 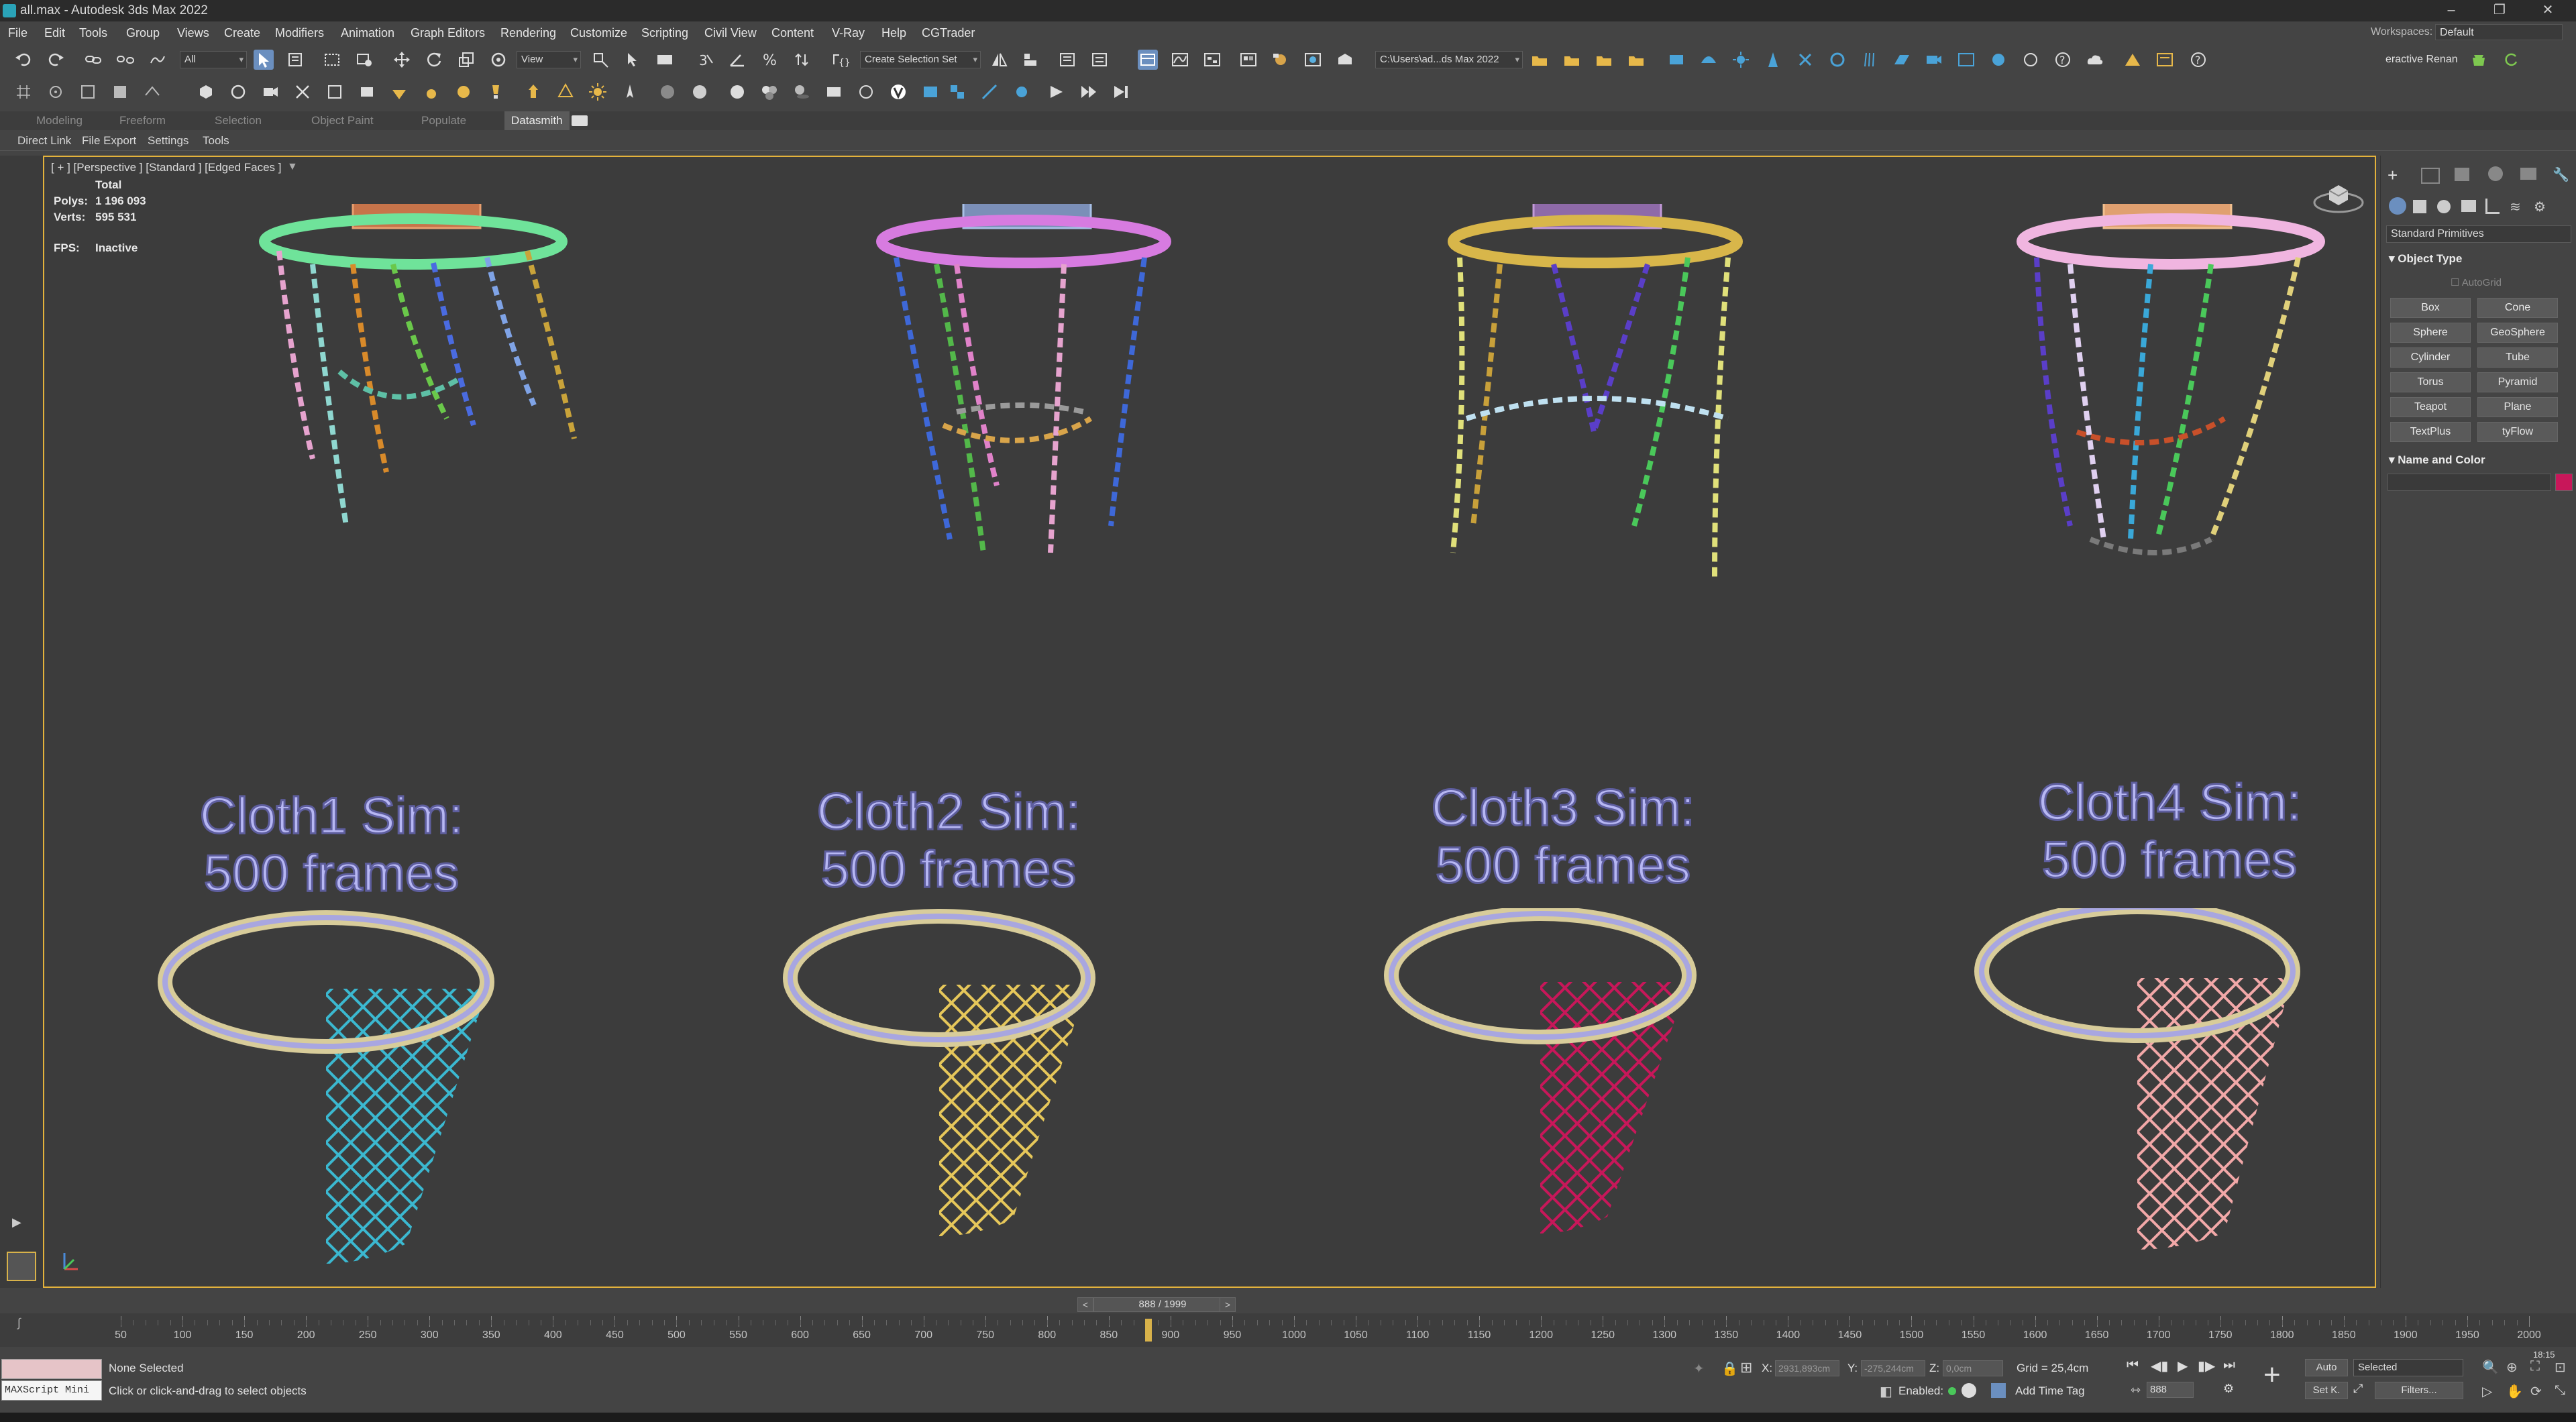 What do you see at coordinates (769, 92) in the screenshot?
I see `ambient-occlusion-icon` at bounding box center [769, 92].